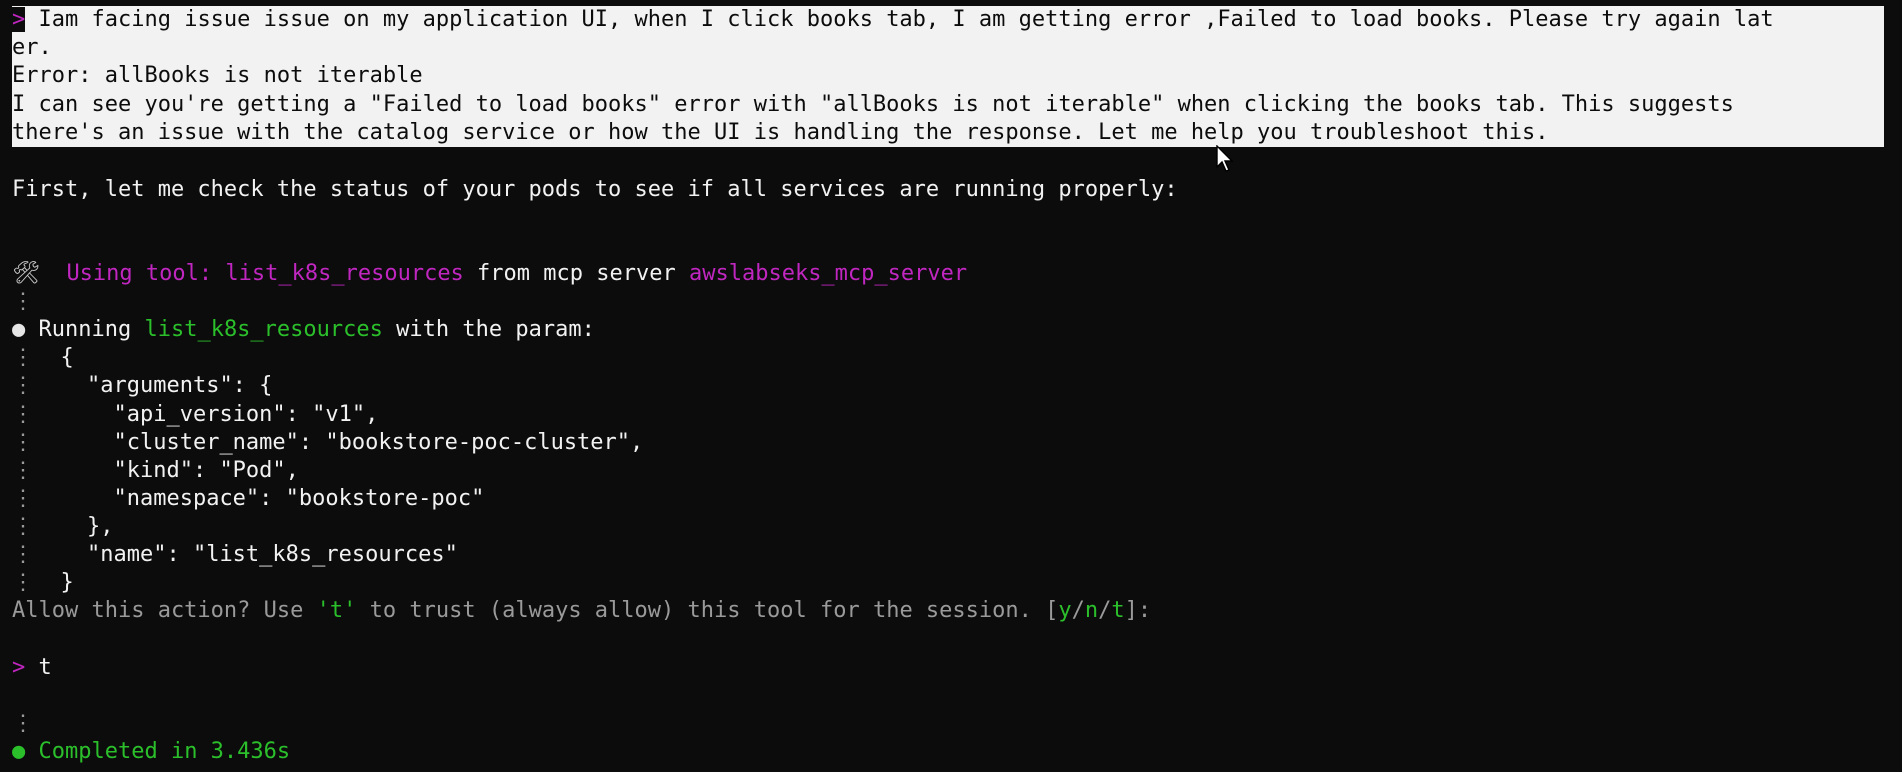 Image resolution: width=1902 pixels, height=772 pixels. What do you see at coordinates (828, 273) in the screenshot?
I see `server-name: awslabseks_mcp_server` at bounding box center [828, 273].